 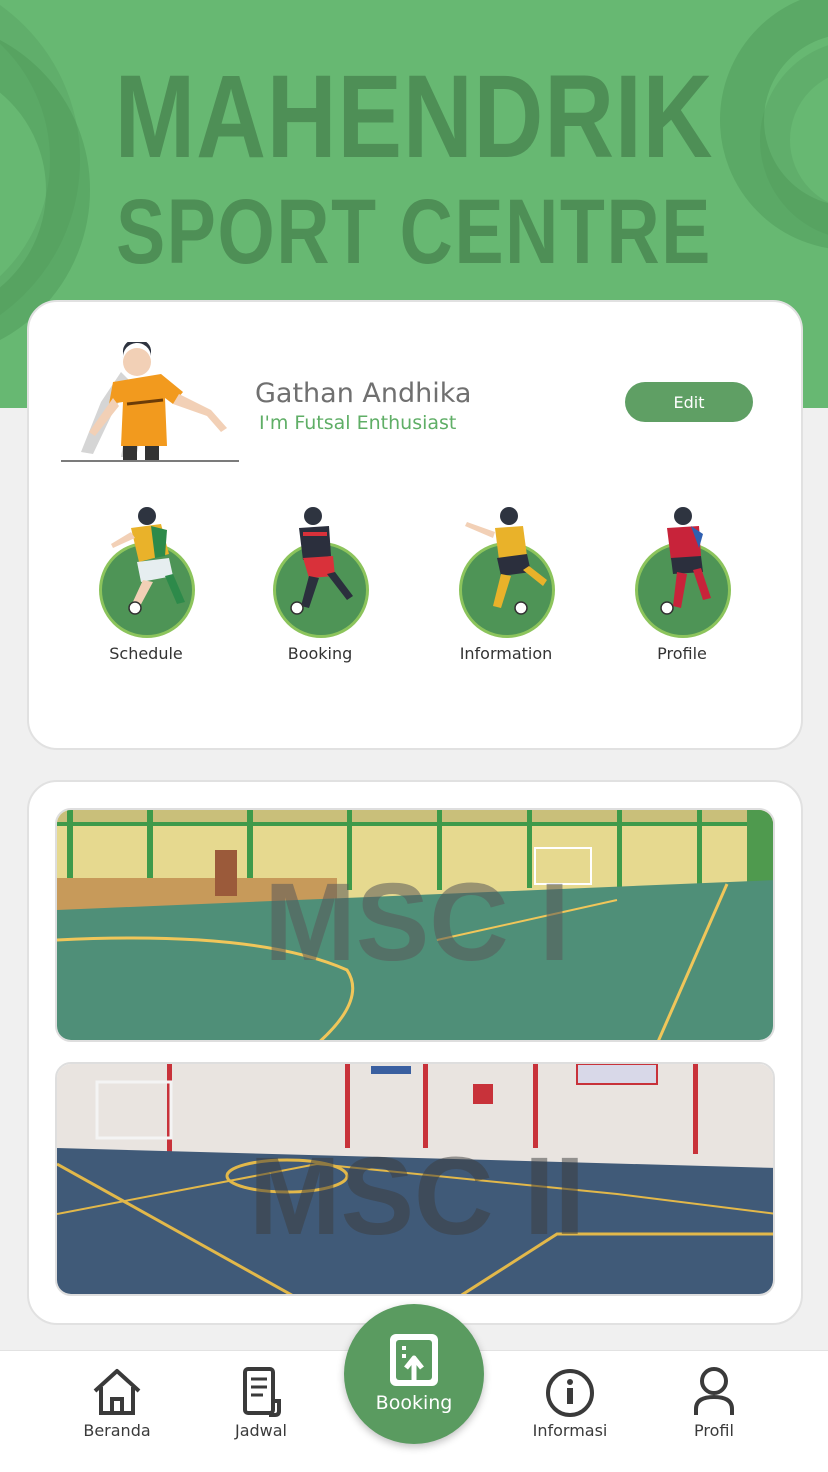 I want to click on nav-item-beranda: Beranda, so click(x=117, y=1402).